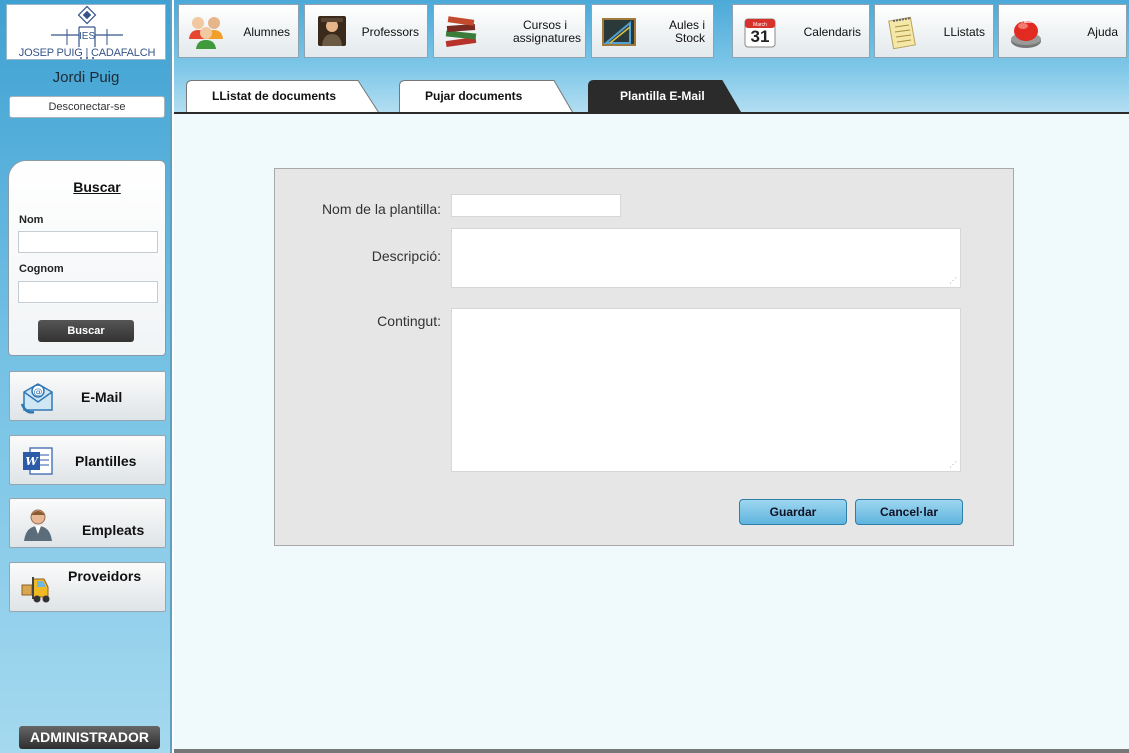  I want to click on school-logo: IES JOSEP PUIG | CADAFALCH, so click(86, 32).